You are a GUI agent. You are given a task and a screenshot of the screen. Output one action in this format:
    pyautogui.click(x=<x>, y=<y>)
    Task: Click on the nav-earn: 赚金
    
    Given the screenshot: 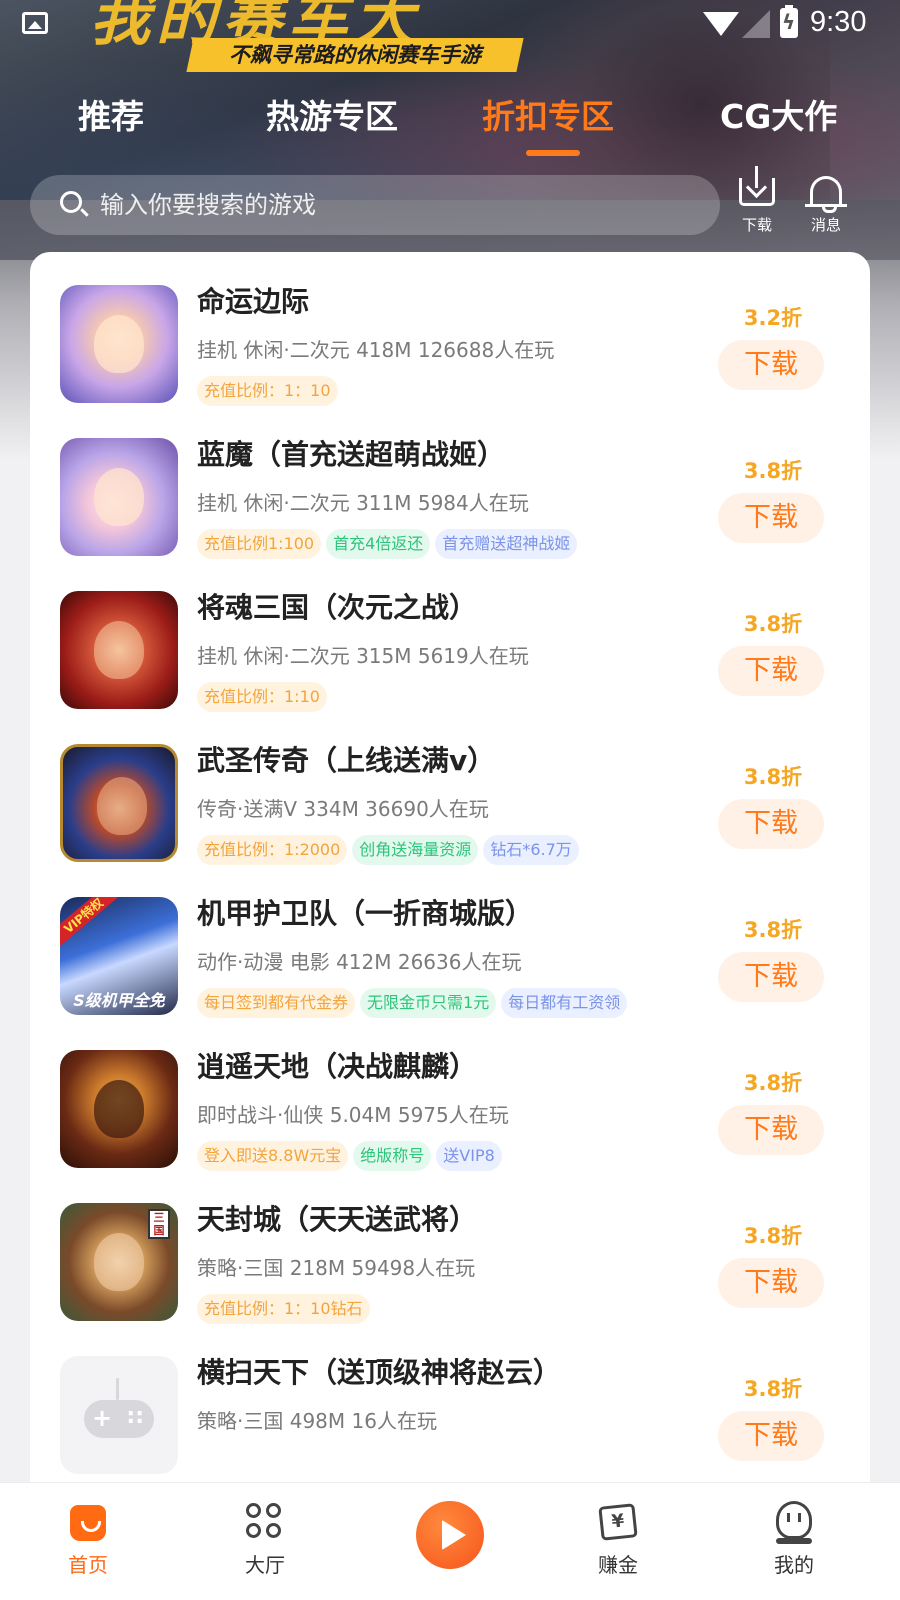 What is the action you would take?
    pyautogui.click(x=618, y=1541)
    